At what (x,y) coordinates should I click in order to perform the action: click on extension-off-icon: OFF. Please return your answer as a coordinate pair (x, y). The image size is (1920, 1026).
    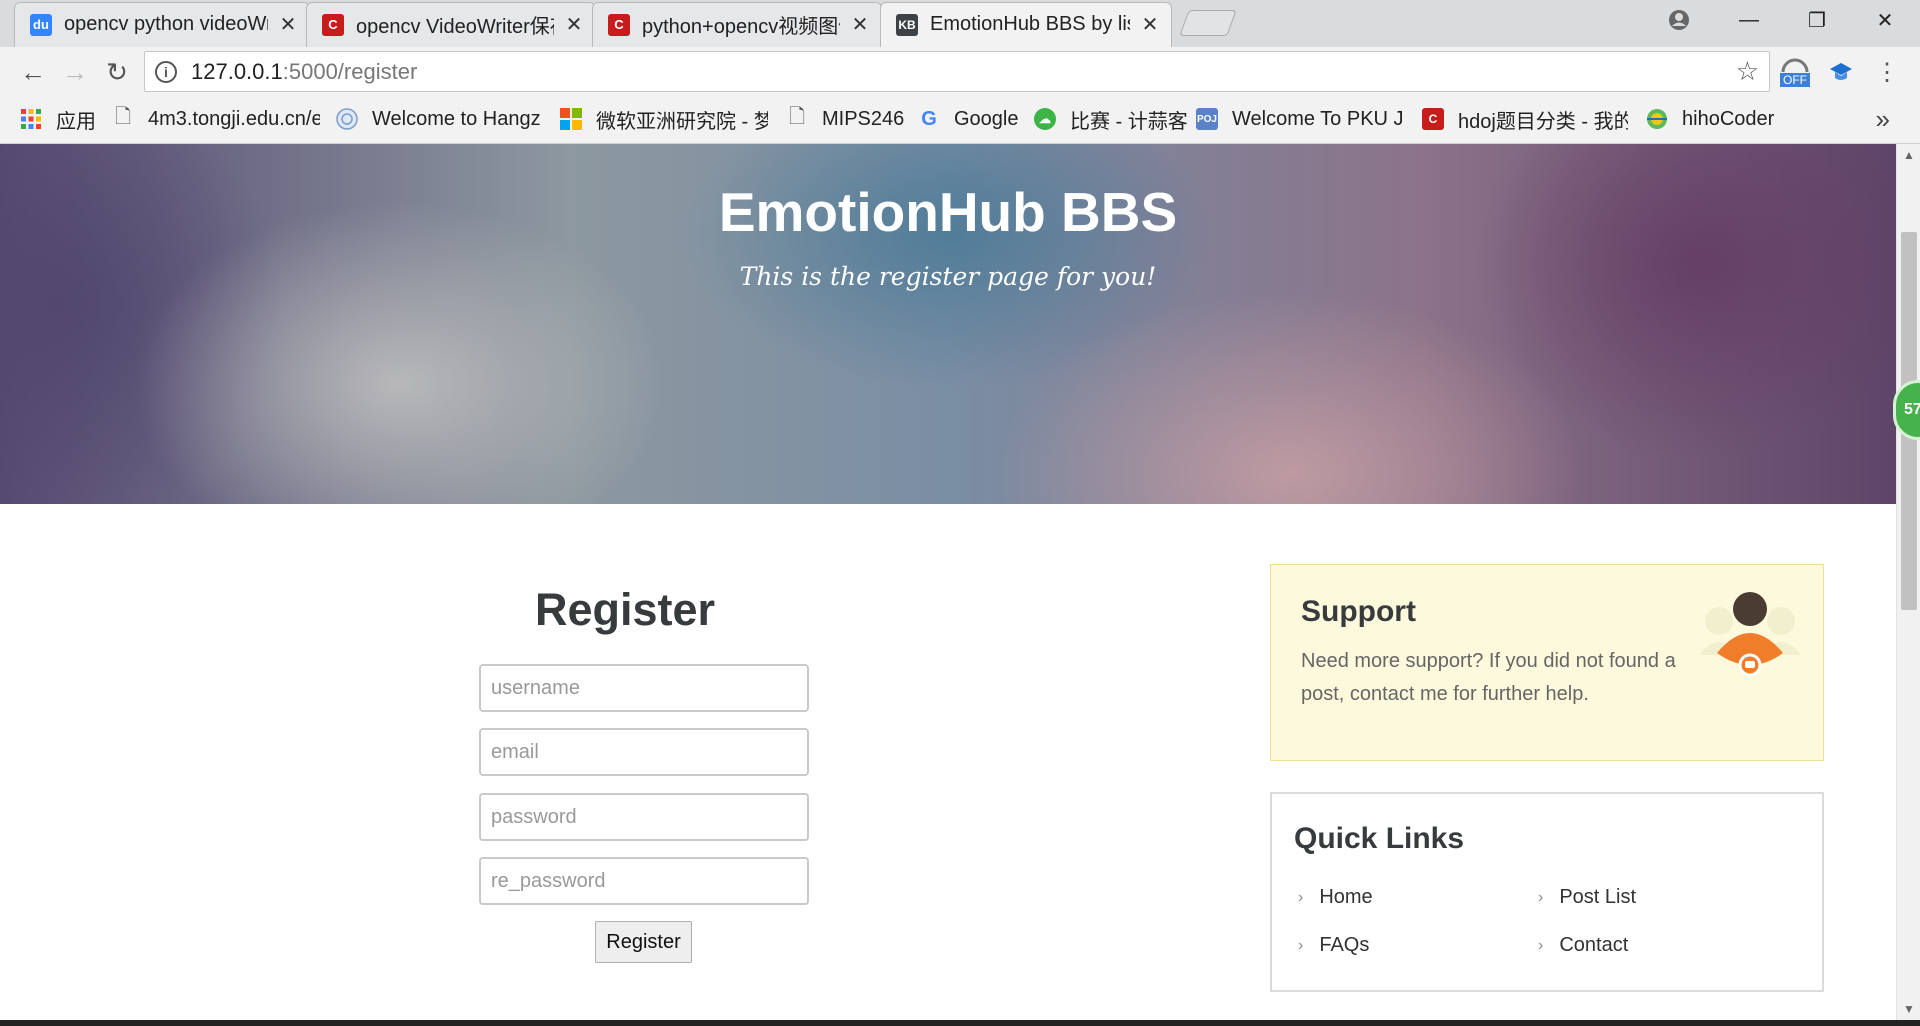
    Looking at the image, I should click on (1795, 72).